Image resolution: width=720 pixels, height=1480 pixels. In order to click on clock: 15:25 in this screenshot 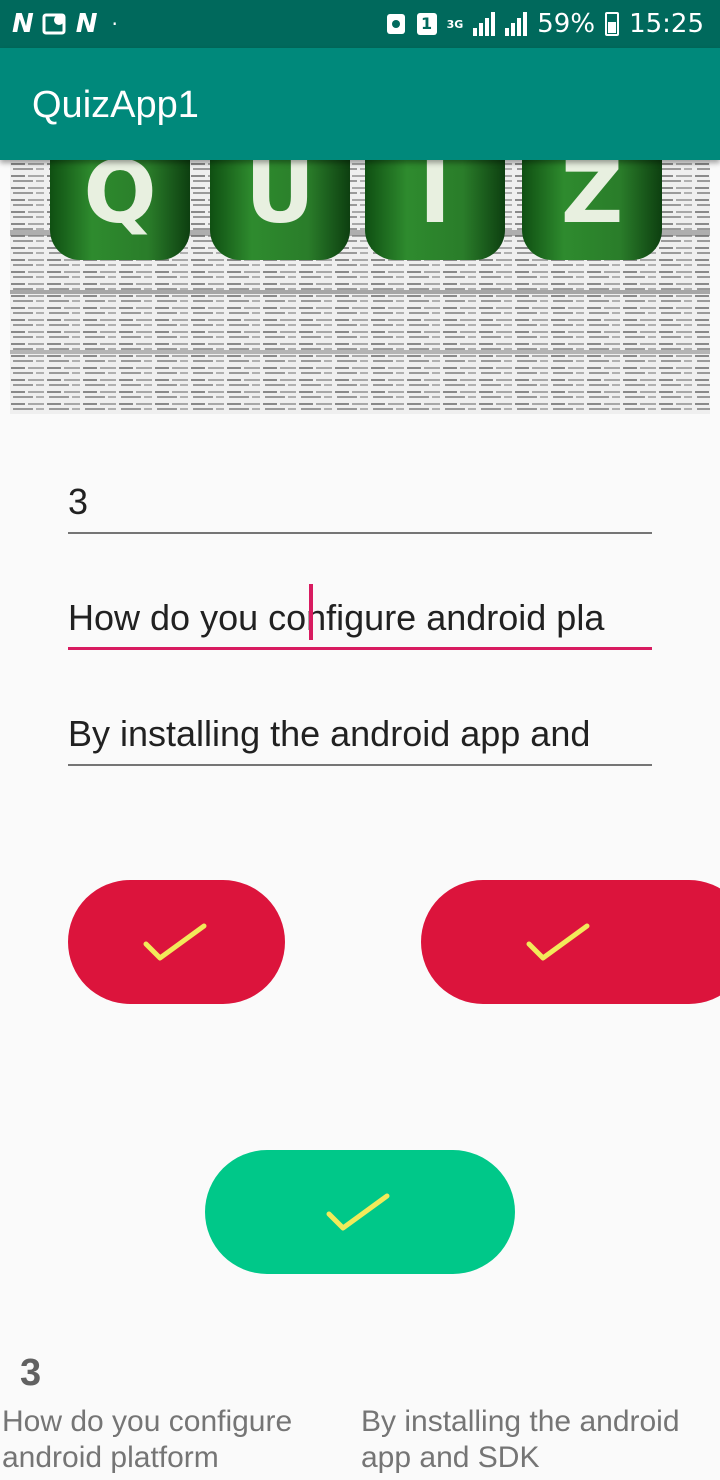, I will do `click(666, 24)`.